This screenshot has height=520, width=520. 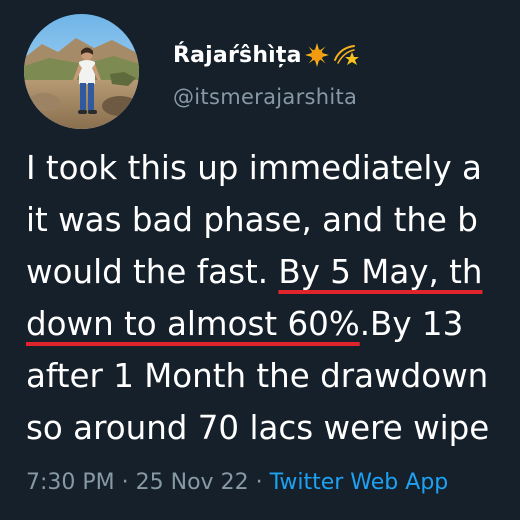 I want to click on tweet-line-5: after 1 Month the drawdown, so click(x=273, y=376).